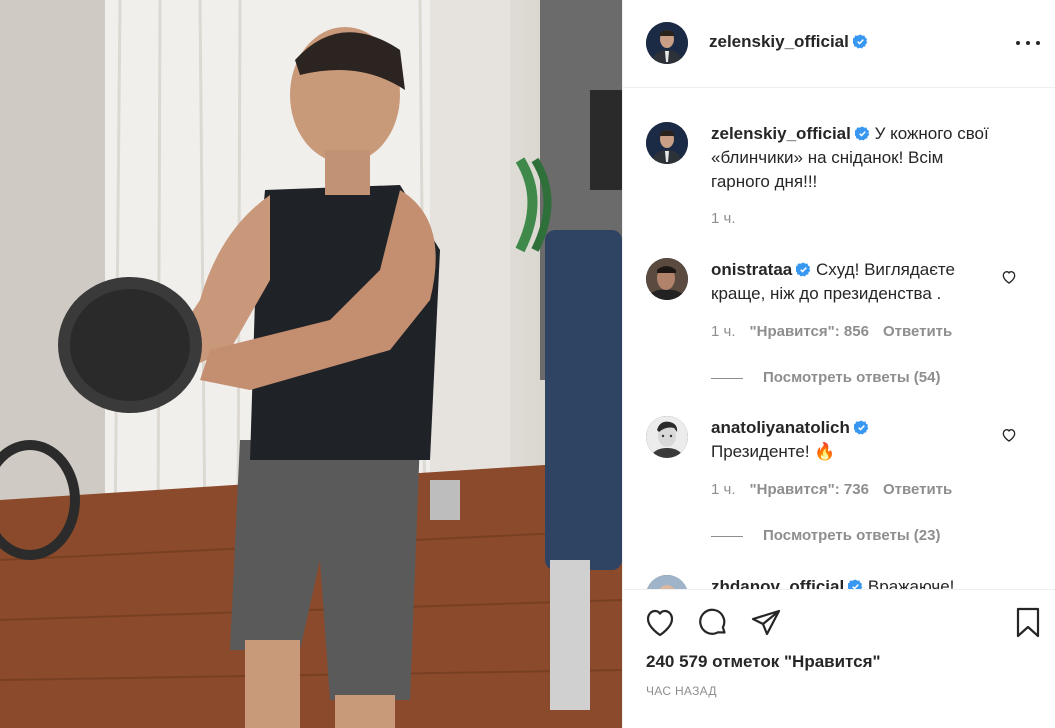  I want to click on view-replies-button: Посмотреть ответы (23), so click(825, 535).